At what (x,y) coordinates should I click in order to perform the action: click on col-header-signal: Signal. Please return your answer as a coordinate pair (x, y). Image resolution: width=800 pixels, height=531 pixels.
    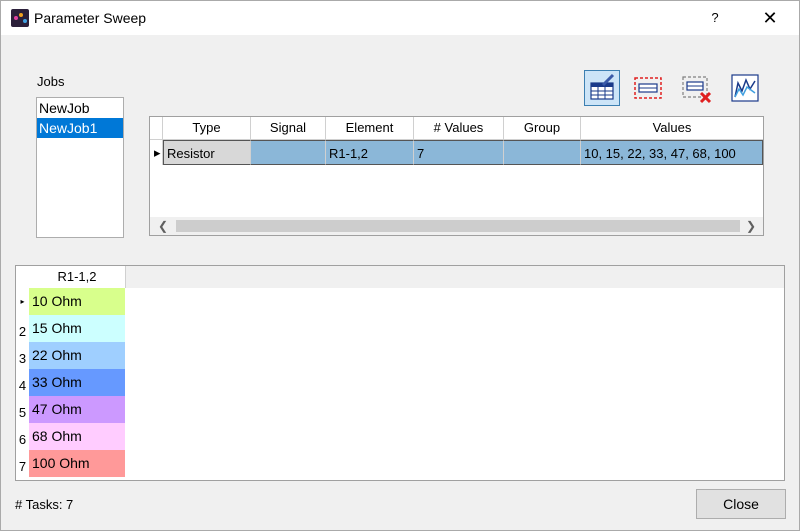
    Looking at the image, I should click on (288, 128).